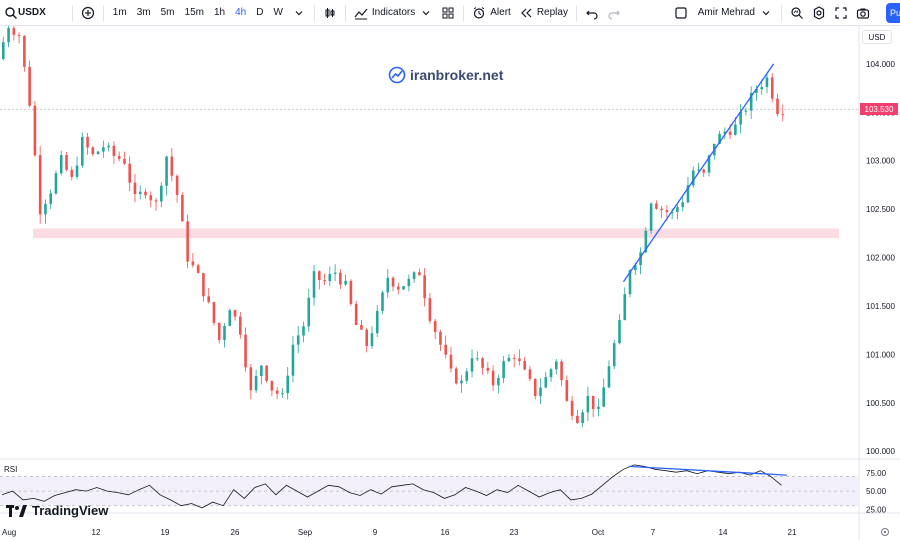 This screenshot has width=900, height=540. I want to click on currency-selector: USD, so click(877, 37).